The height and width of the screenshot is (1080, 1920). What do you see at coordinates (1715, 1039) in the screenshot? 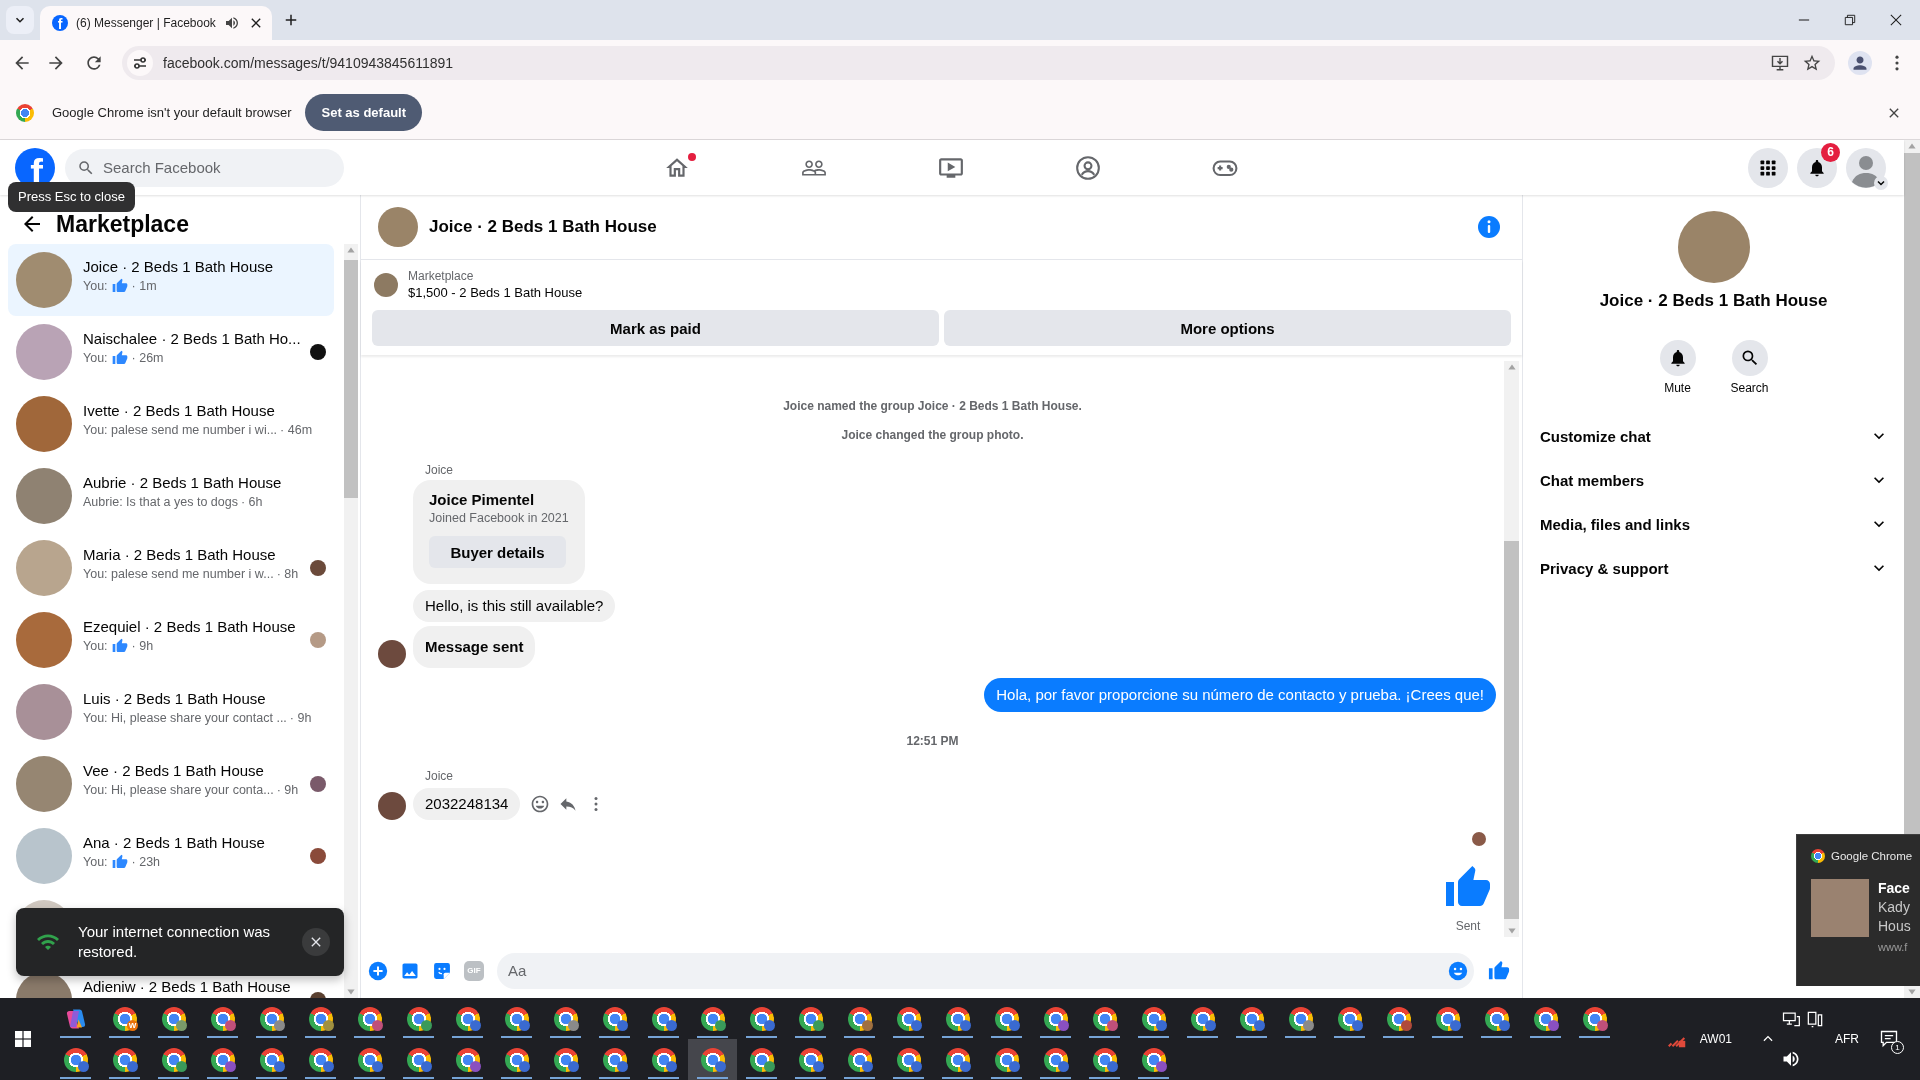
I see `network-label: AW01` at bounding box center [1715, 1039].